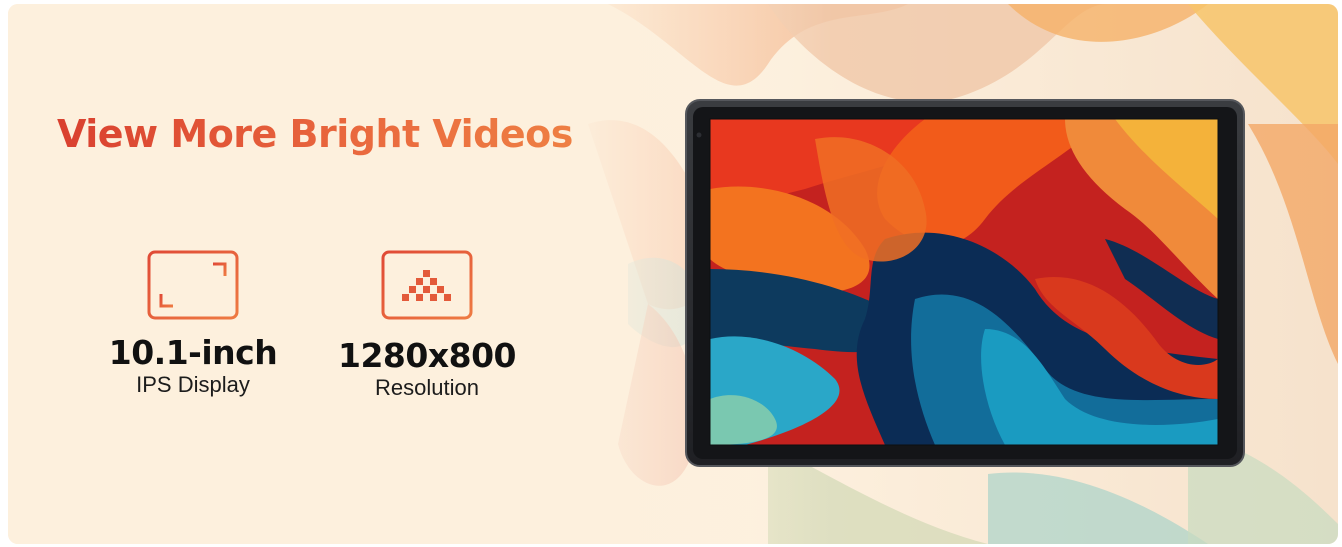 The height and width of the screenshot is (547, 1342). I want to click on screen-corners-icon, so click(193, 285).